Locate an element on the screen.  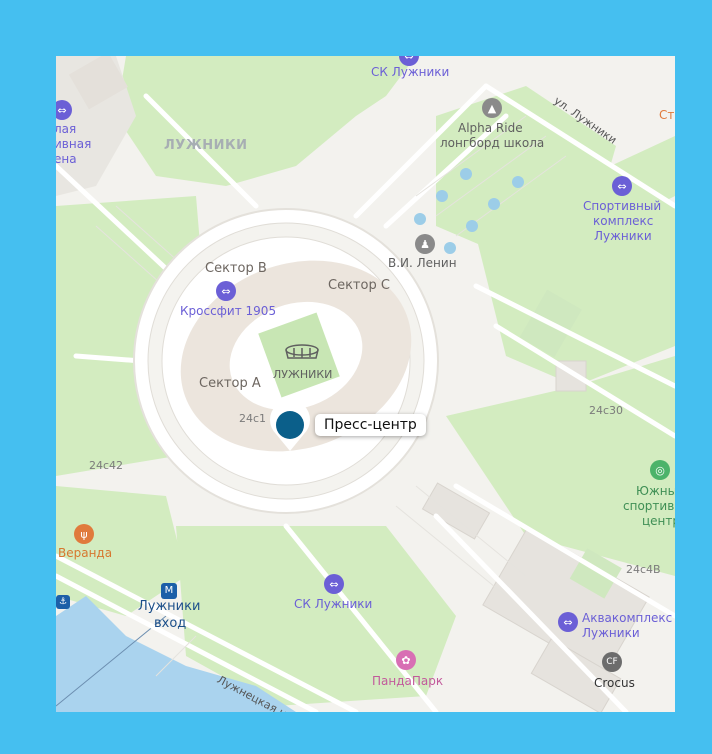
label-sector-a: Сектор A is located at coordinates (230, 383).